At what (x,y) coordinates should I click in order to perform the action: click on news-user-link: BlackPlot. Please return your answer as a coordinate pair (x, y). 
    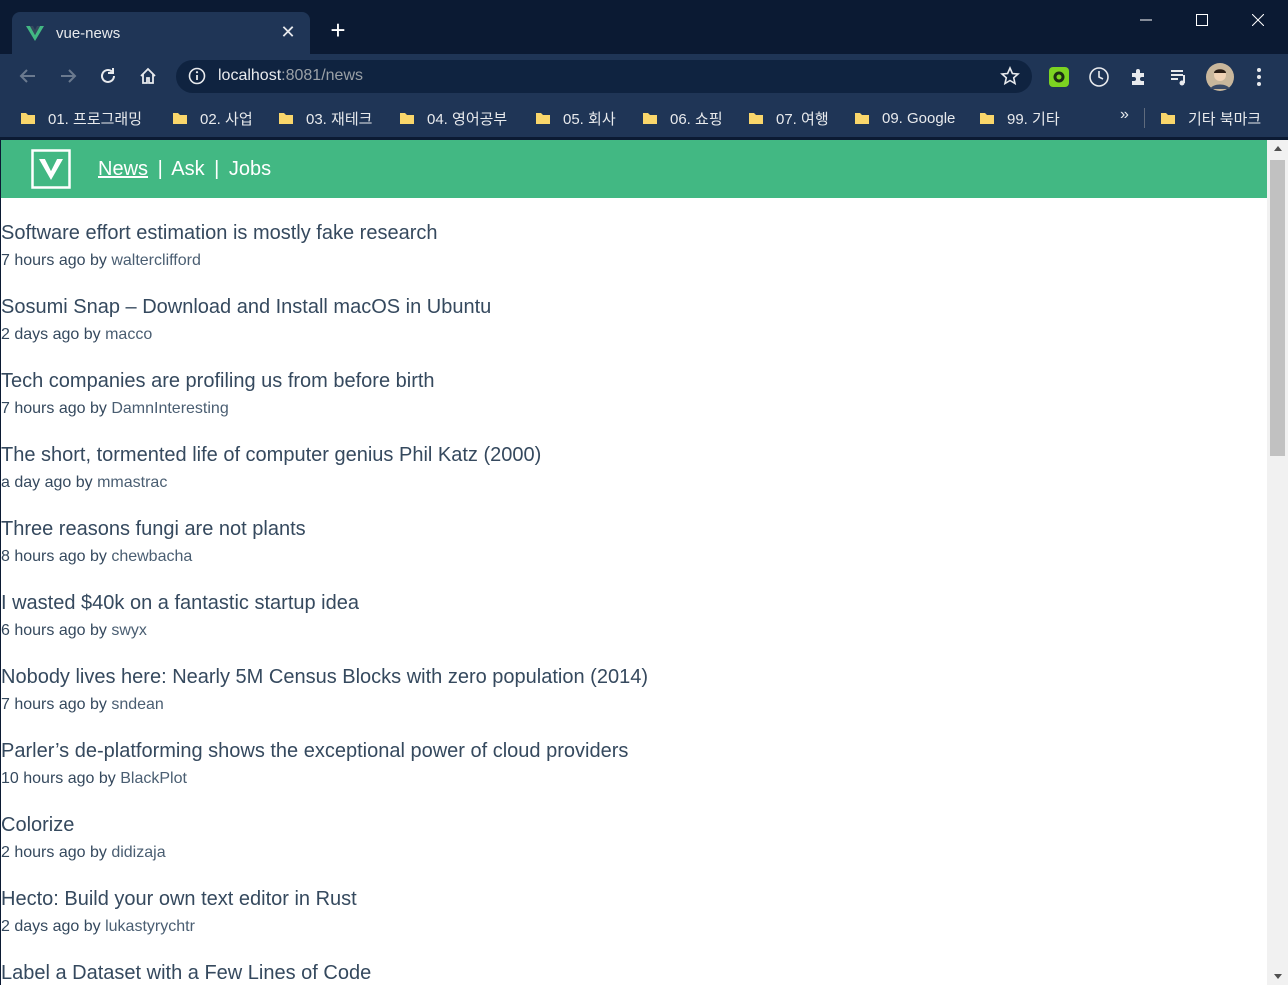
    Looking at the image, I should click on (153, 778).